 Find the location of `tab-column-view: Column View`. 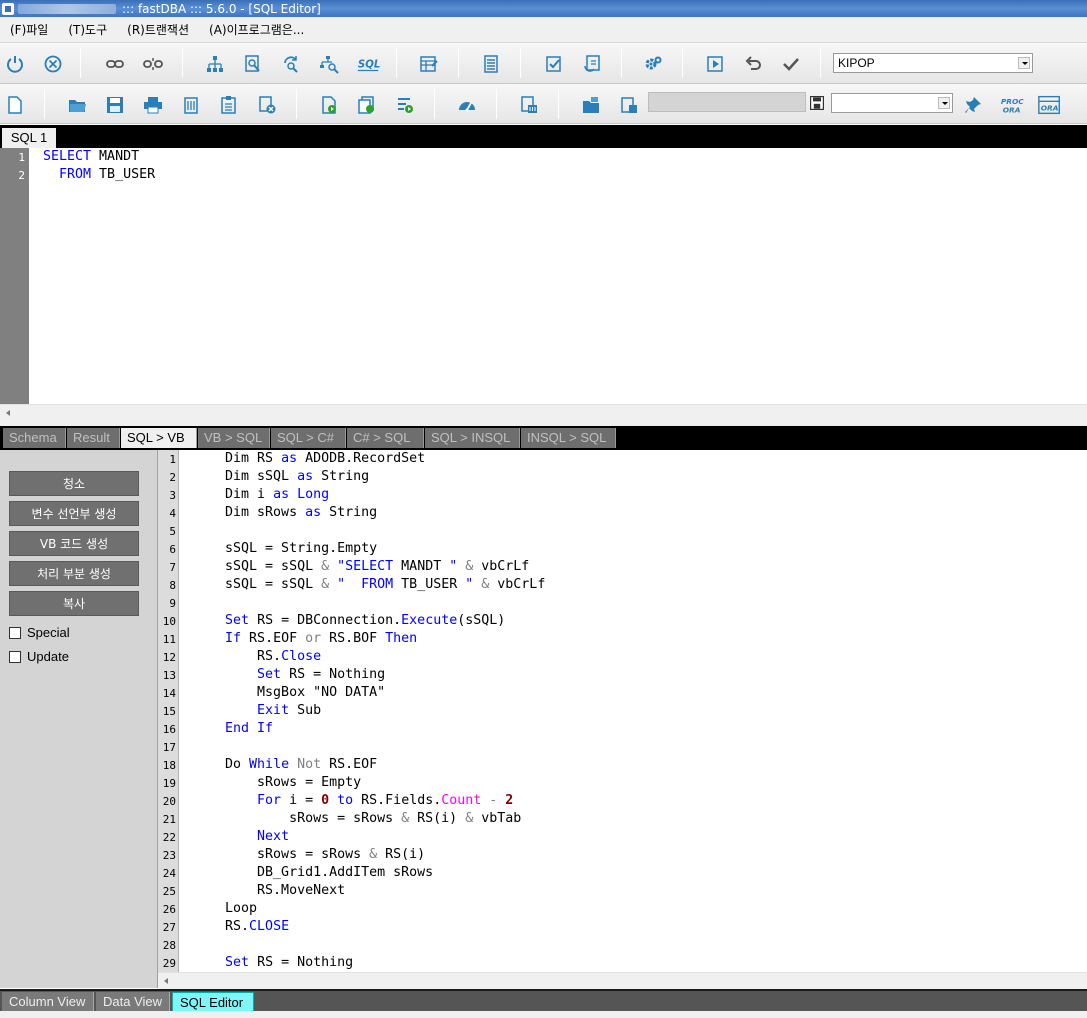

tab-column-view: Column View is located at coordinates (48, 1002).